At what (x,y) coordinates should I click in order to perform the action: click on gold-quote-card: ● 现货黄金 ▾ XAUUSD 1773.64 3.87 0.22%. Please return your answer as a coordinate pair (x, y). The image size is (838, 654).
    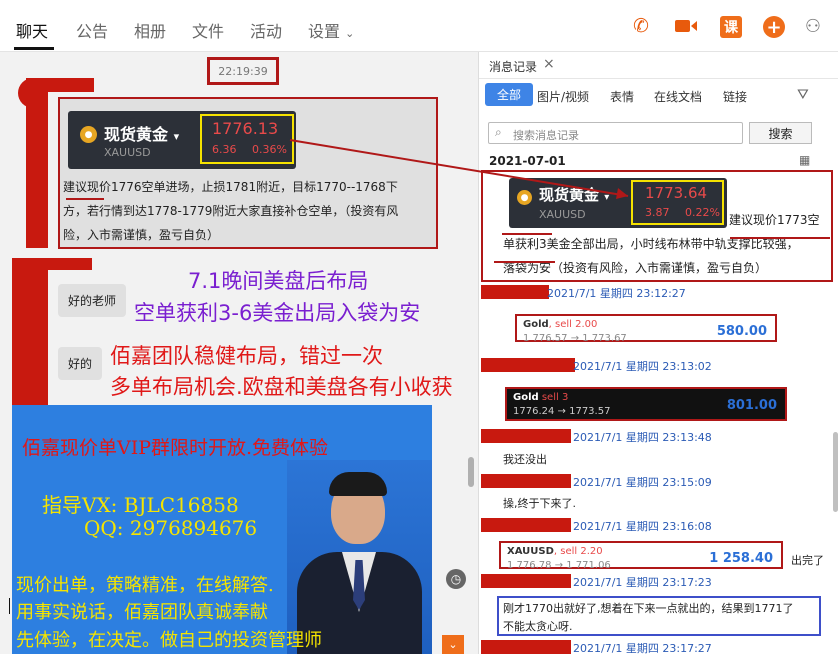
    Looking at the image, I should click on (618, 203).